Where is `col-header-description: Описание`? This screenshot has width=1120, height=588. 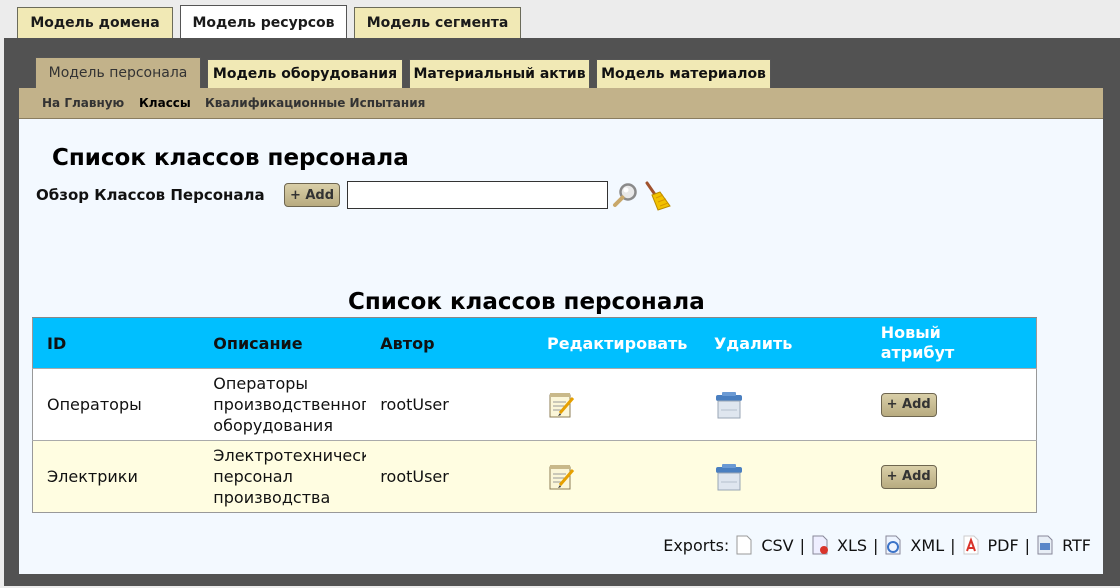
col-header-description: Описание is located at coordinates (283, 343).